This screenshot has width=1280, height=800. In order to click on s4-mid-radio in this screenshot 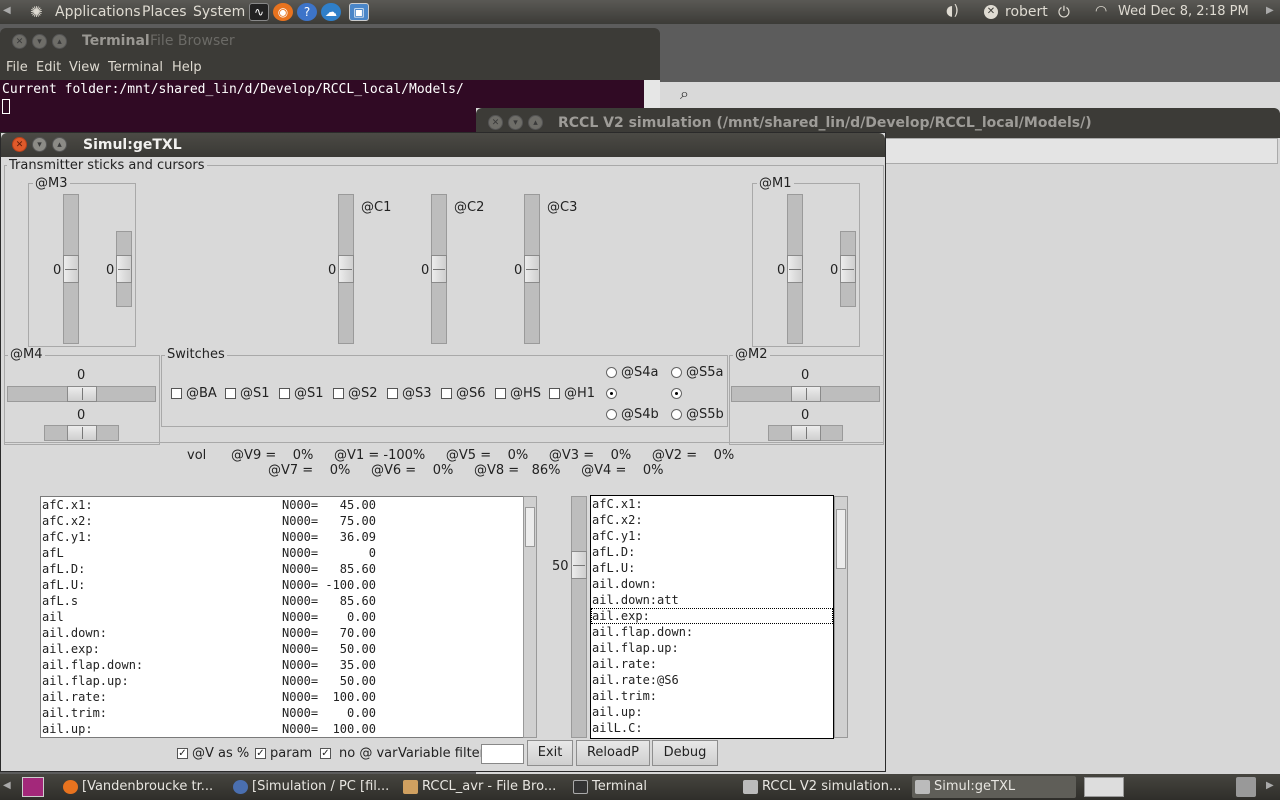, I will do `click(611, 393)`.